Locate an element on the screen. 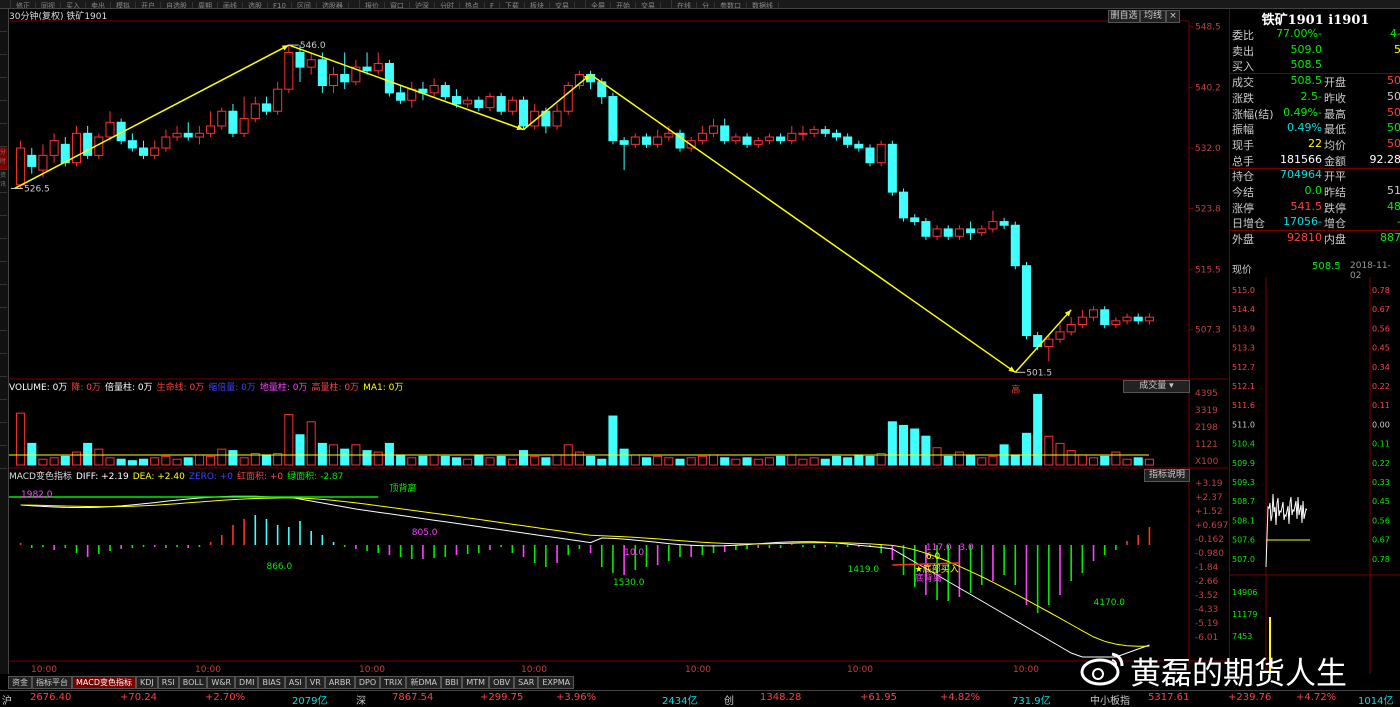 The width and height of the screenshot is (1400, 707). toolbar-item: 修正 is located at coordinates (23, 5).